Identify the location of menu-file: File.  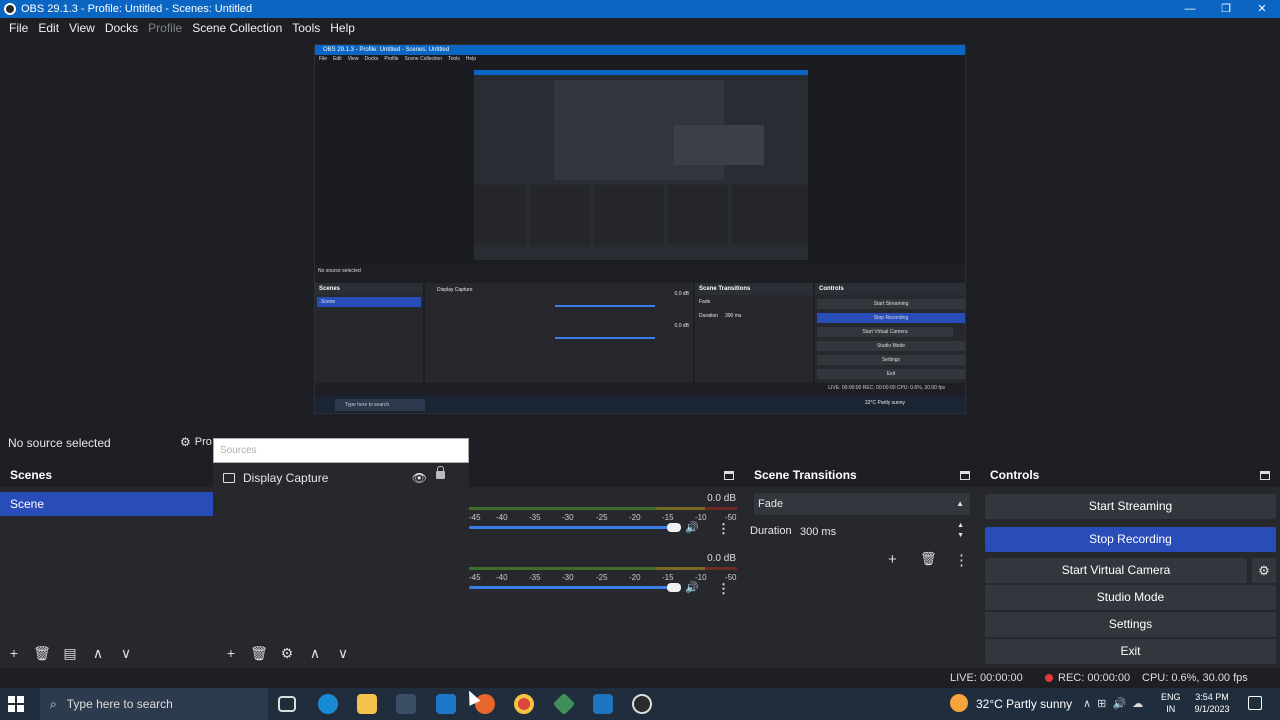
(18, 28).